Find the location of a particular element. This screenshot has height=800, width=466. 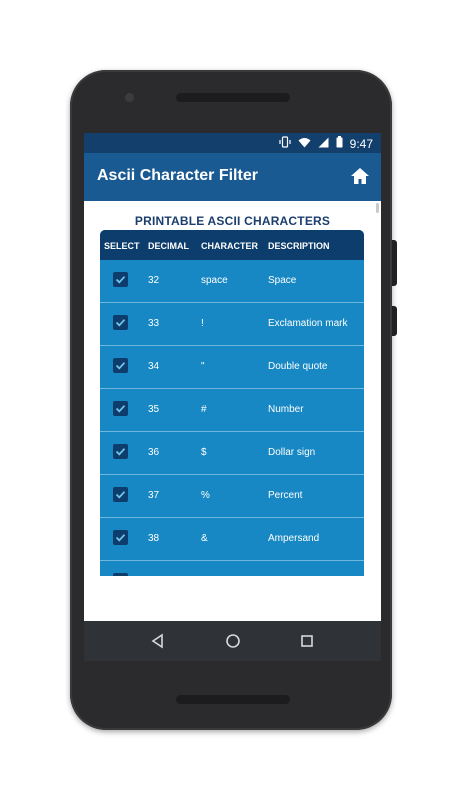

back-button is located at coordinates (158, 641).